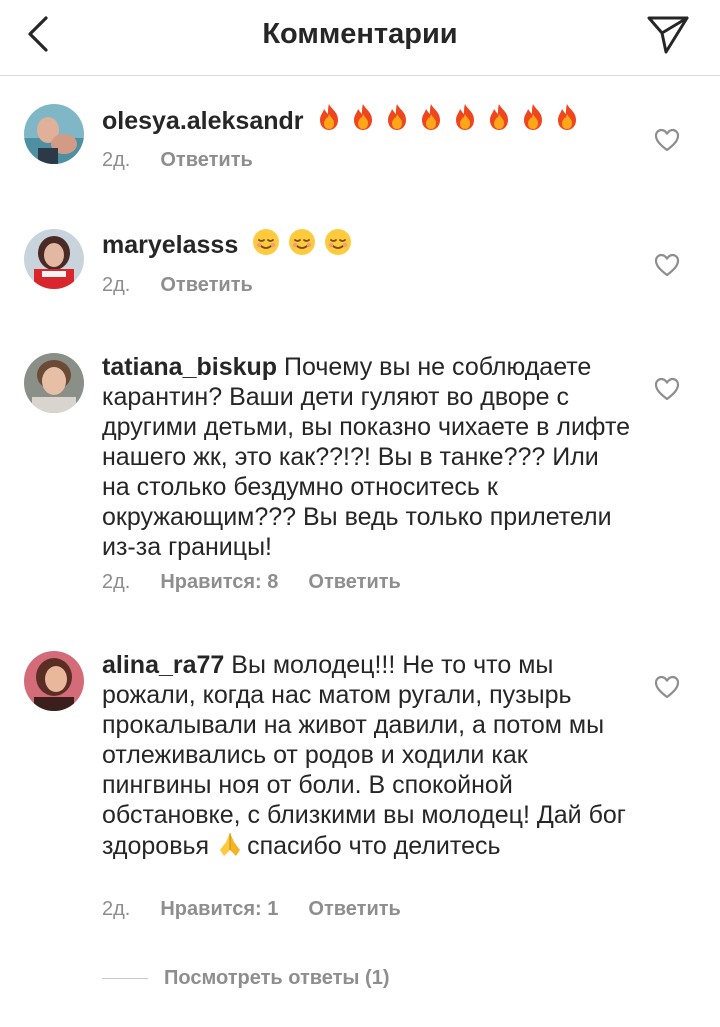  What do you see at coordinates (219, 582) in the screenshot?
I see `likes-count: Нравится: 8` at bounding box center [219, 582].